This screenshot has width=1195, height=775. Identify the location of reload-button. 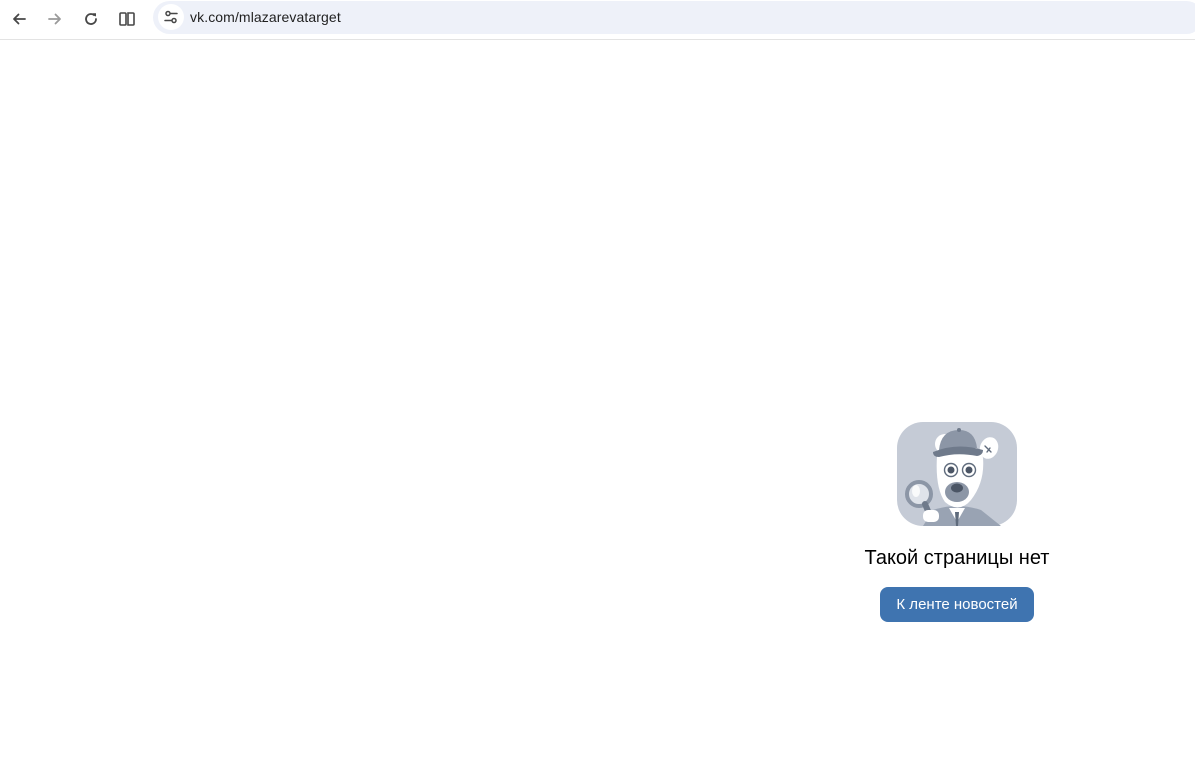
(91, 19).